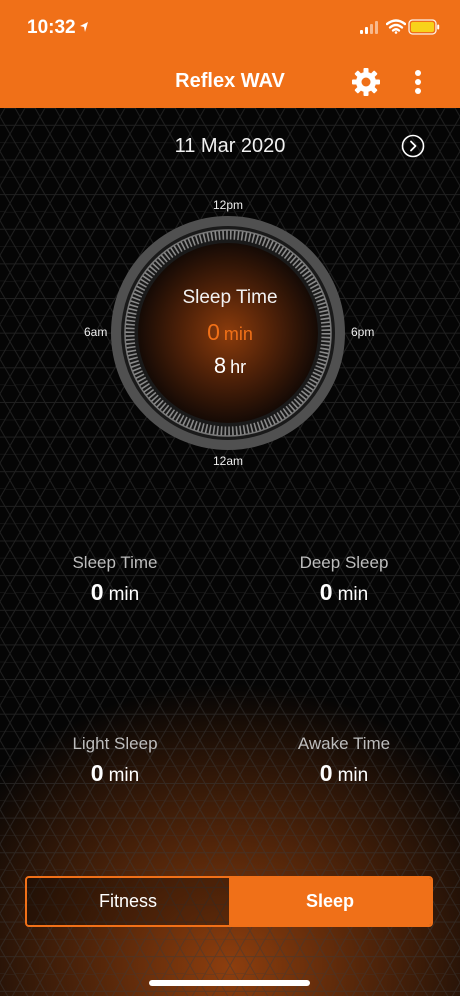 This screenshot has height=996, width=460. I want to click on battery-icon, so click(424, 27).